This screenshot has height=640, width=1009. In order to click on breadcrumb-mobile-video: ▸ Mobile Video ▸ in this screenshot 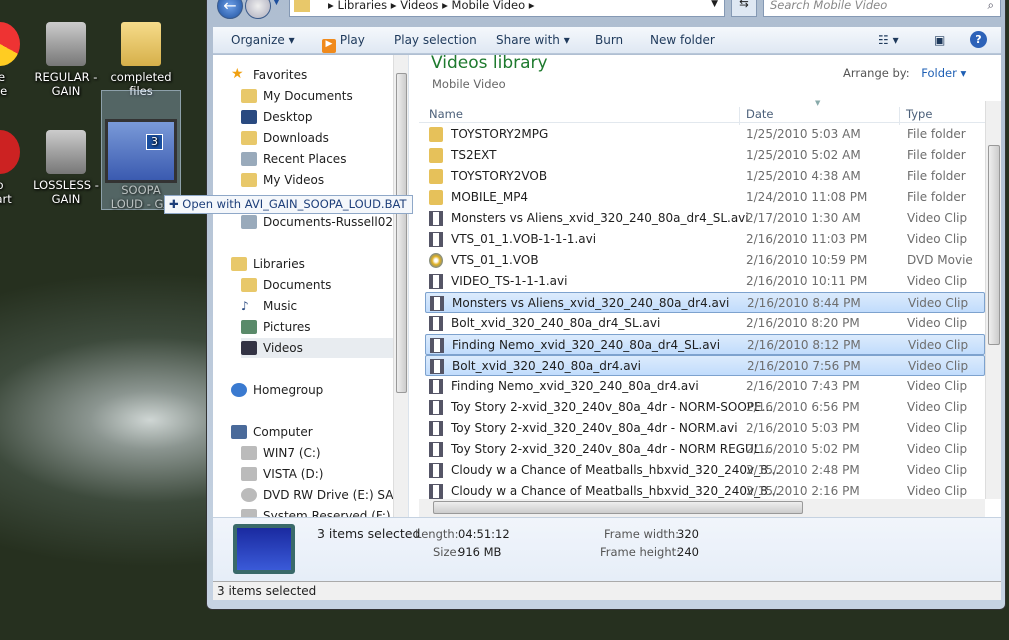, I will do `click(488, 6)`.